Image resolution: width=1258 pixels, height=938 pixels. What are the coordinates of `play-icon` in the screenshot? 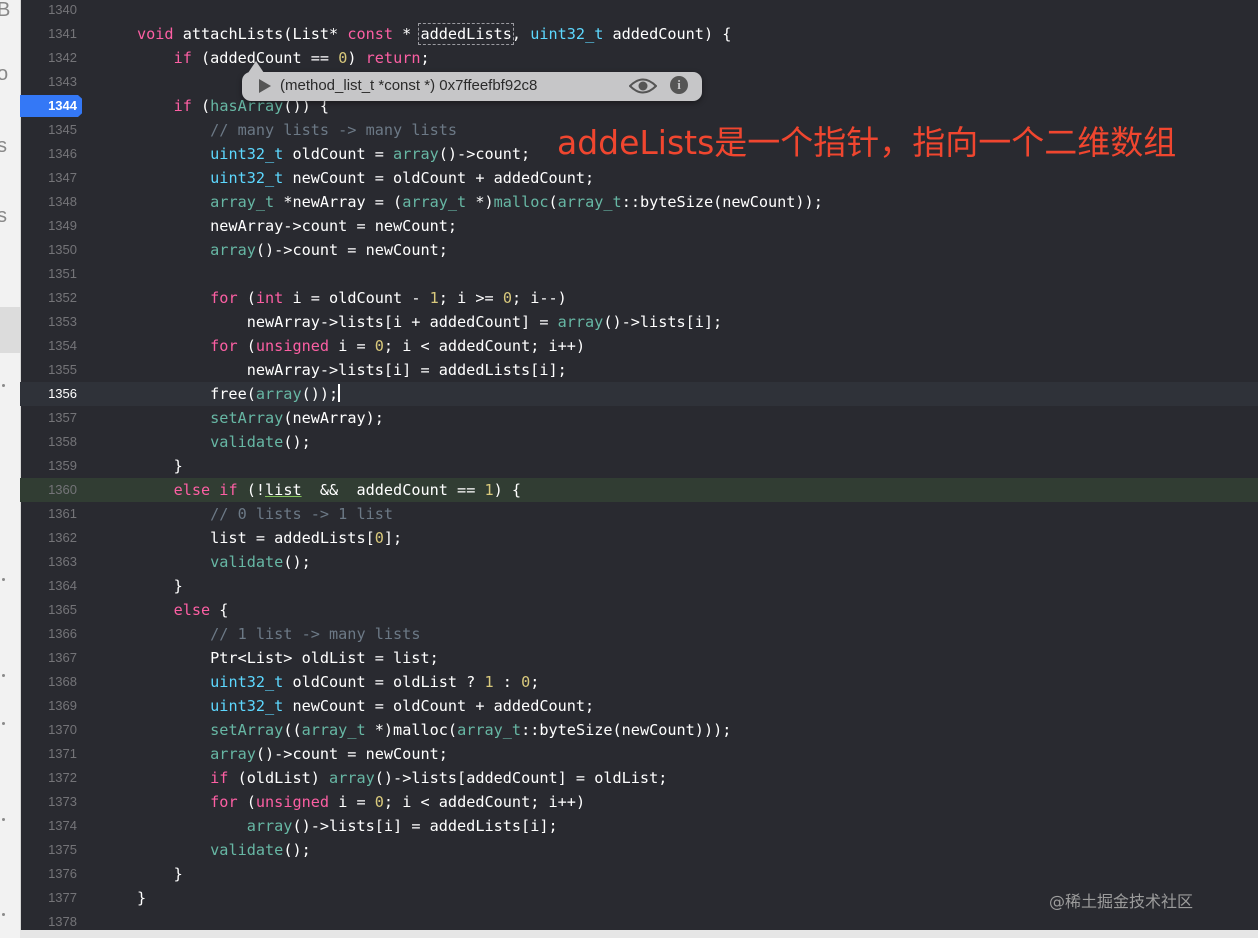 It's located at (265, 86).